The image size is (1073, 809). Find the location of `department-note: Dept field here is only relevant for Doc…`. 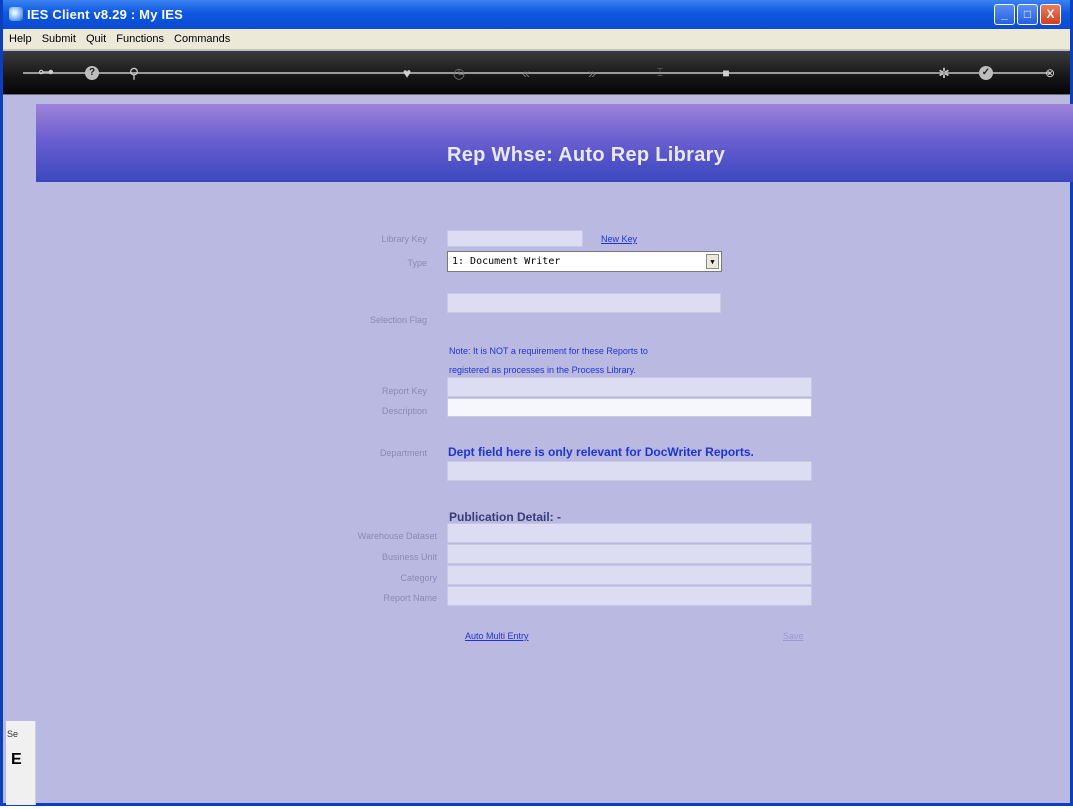

department-note: Dept field here is only relevant for Doc… is located at coordinates (601, 452).